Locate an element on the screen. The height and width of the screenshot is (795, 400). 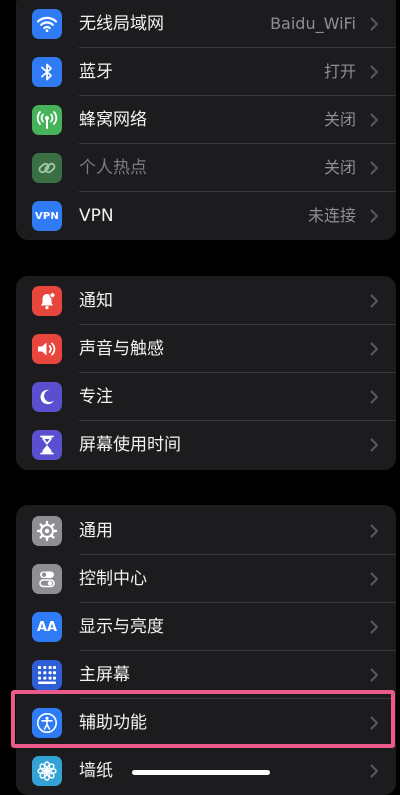
wifi-icon is located at coordinates (47, 24).